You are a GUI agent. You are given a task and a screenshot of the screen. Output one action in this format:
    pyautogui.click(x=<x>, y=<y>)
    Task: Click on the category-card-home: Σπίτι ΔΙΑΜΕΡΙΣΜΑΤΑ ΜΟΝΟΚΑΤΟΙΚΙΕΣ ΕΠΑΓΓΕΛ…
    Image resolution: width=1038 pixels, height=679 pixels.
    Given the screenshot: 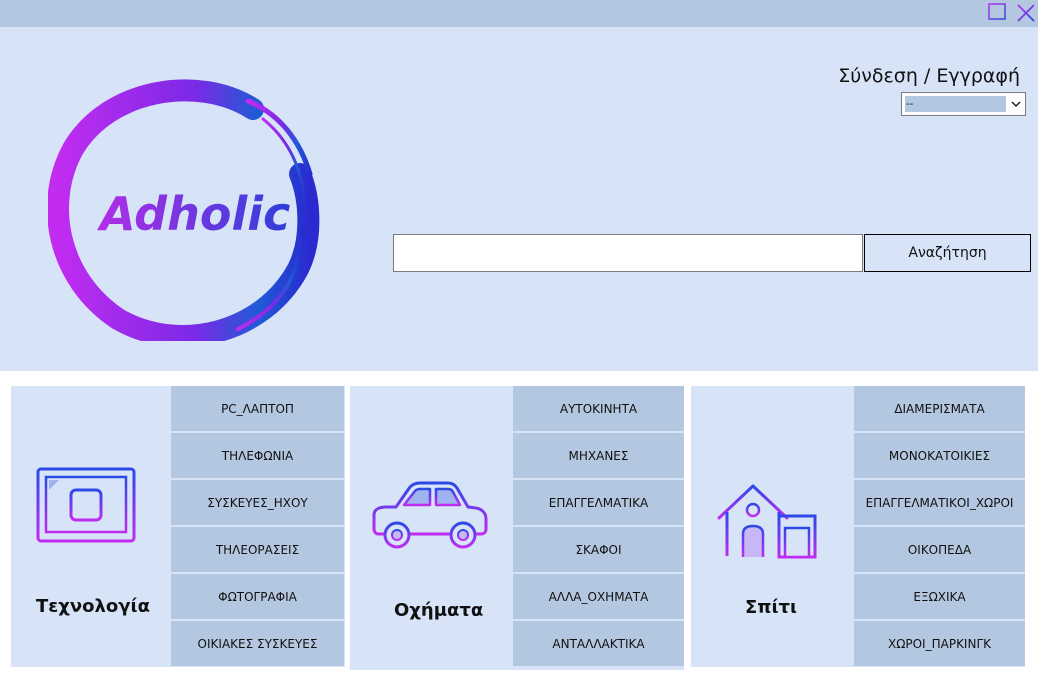 What is the action you would take?
    pyautogui.click(x=858, y=526)
    